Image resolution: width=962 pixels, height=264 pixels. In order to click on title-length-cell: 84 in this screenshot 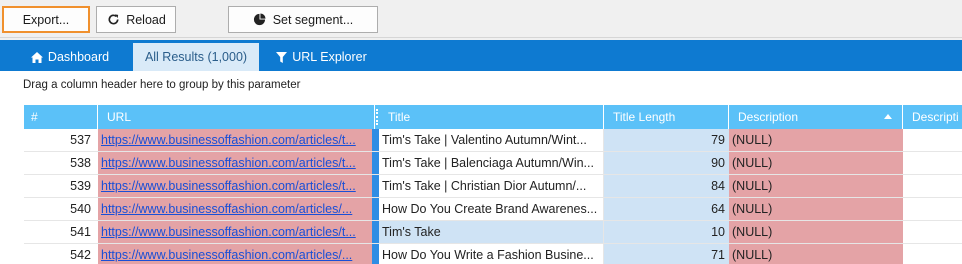, I will do `click(666, 186)`.